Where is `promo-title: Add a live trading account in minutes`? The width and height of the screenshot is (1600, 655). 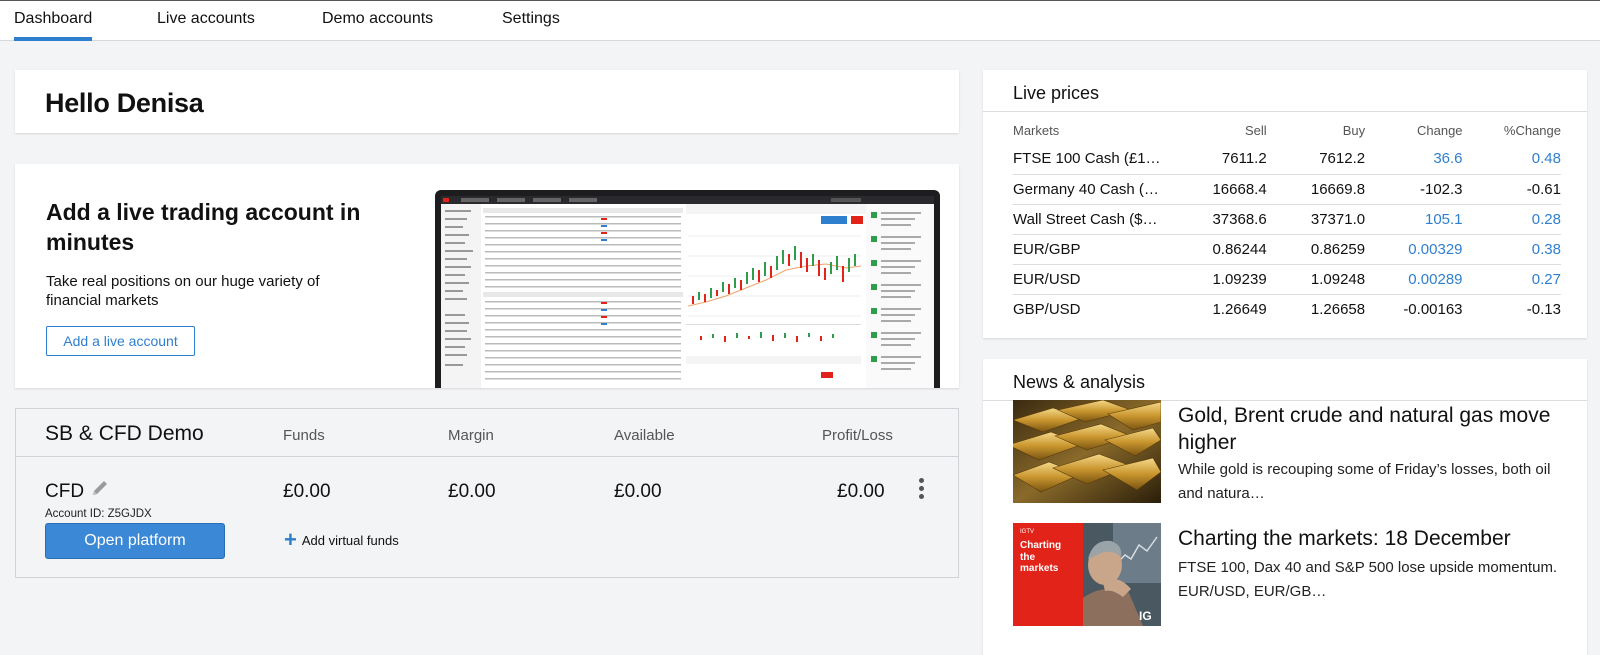 promo-title: Add a live trading account in minutes is located at coordinates (203, 227).